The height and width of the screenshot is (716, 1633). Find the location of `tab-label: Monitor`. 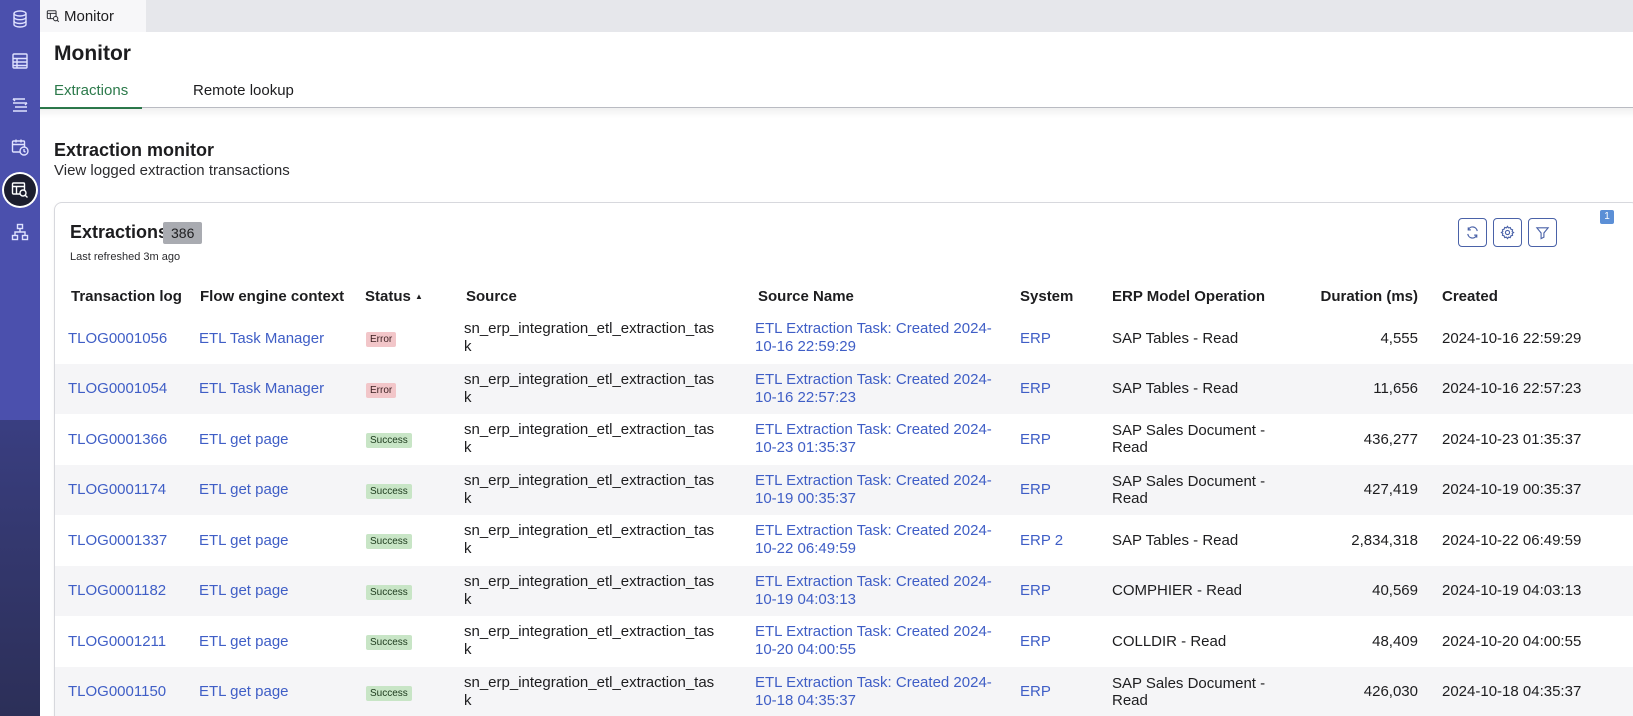

tab-label: Monitor is located at coordinates (89, 16).